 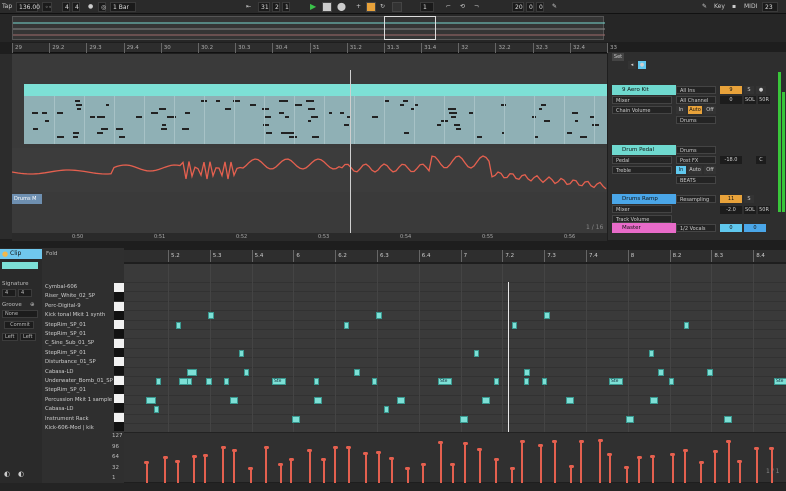 I want to click on master-pan: 0, so click(x=755, y=228).